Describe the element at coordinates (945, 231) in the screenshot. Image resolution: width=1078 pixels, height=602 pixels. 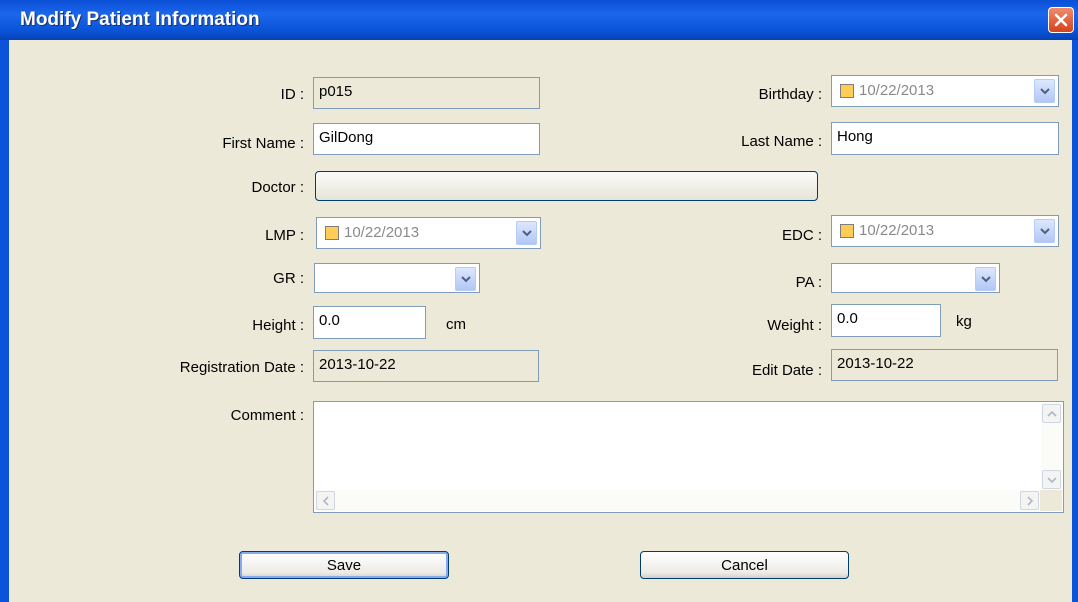
I see `edc-datepicker: 10/22/2013` at that location.